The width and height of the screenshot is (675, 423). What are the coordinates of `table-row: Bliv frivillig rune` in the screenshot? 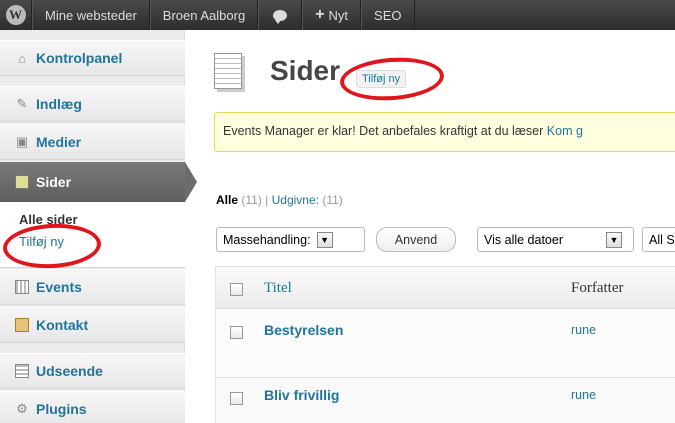 It's located at (445, 400).